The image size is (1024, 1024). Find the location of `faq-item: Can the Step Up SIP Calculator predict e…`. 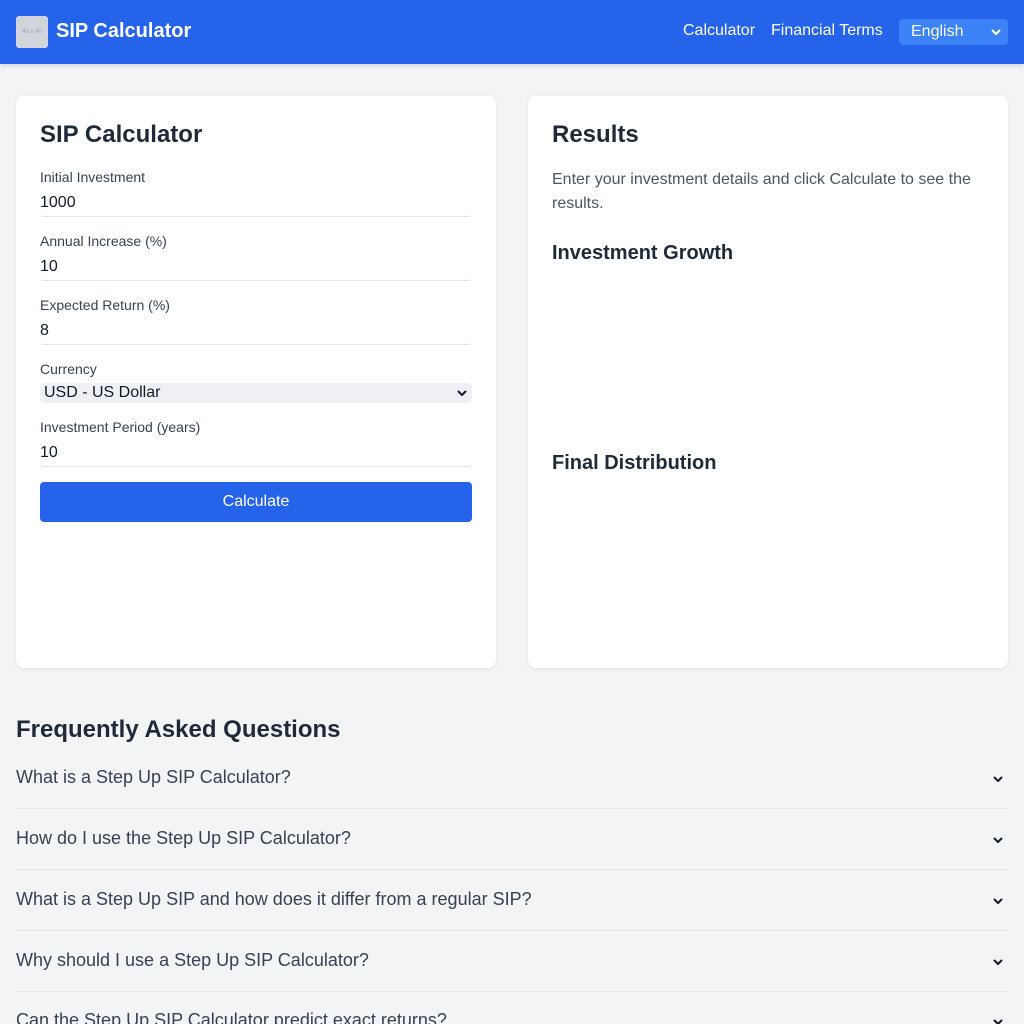

faq-item: Can the Step Up SIP Calculator predict e… is located at coordinates (512, 1008).